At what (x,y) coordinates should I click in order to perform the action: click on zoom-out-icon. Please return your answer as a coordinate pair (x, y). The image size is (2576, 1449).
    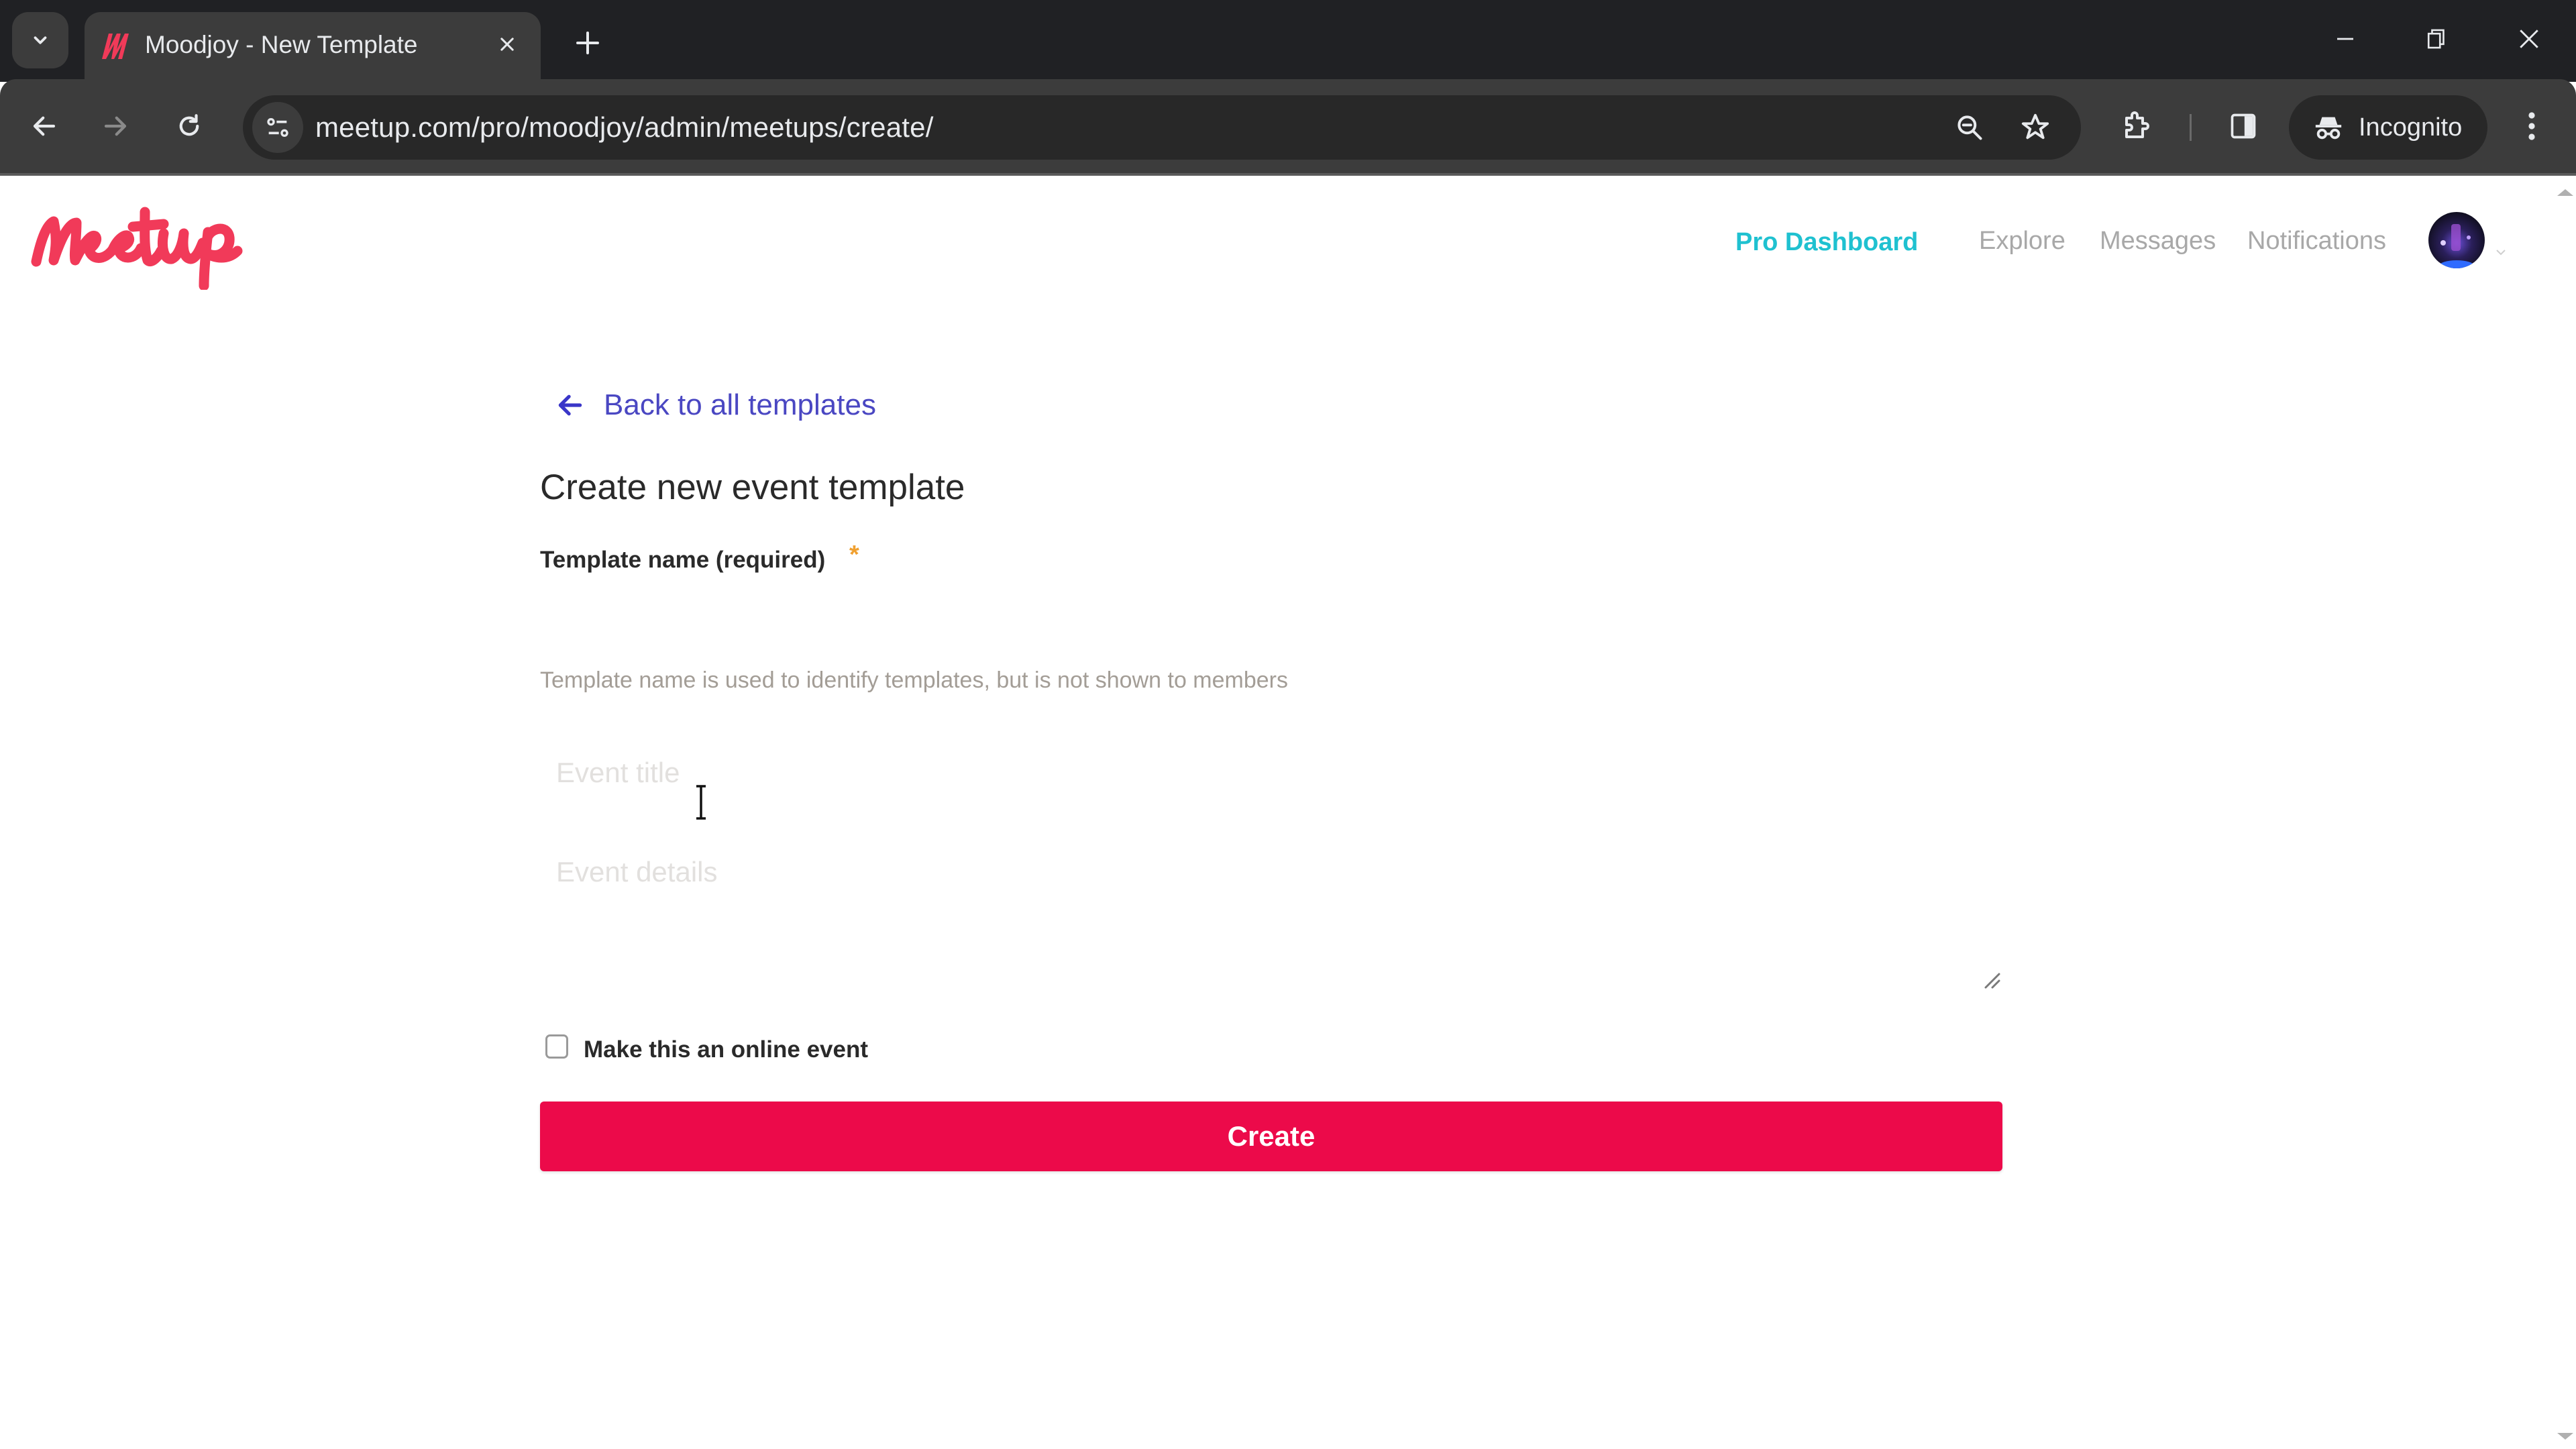
    Looking at the image, I should click on (1969, 127).